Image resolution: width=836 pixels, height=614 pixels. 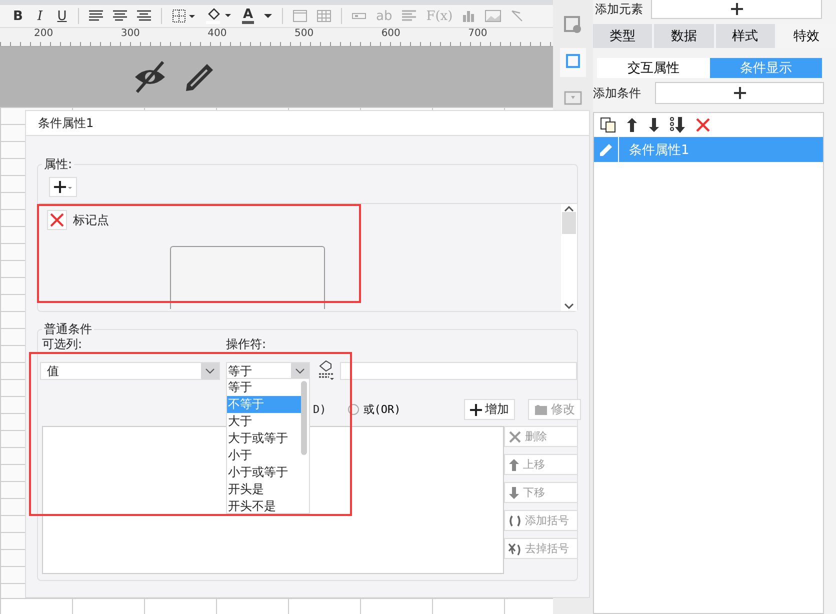 I want to click on input-box-icon, so click(x=359, y=16).